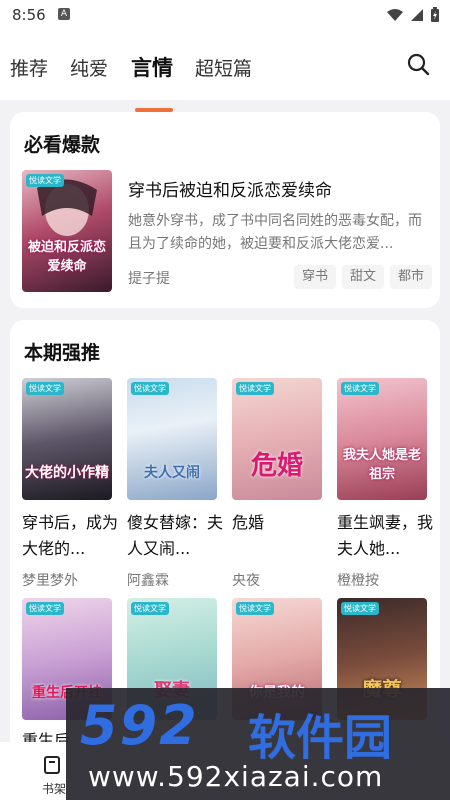  I want to click on cover-title-text: 我夫人她是老祖宗, so click(381, 465).